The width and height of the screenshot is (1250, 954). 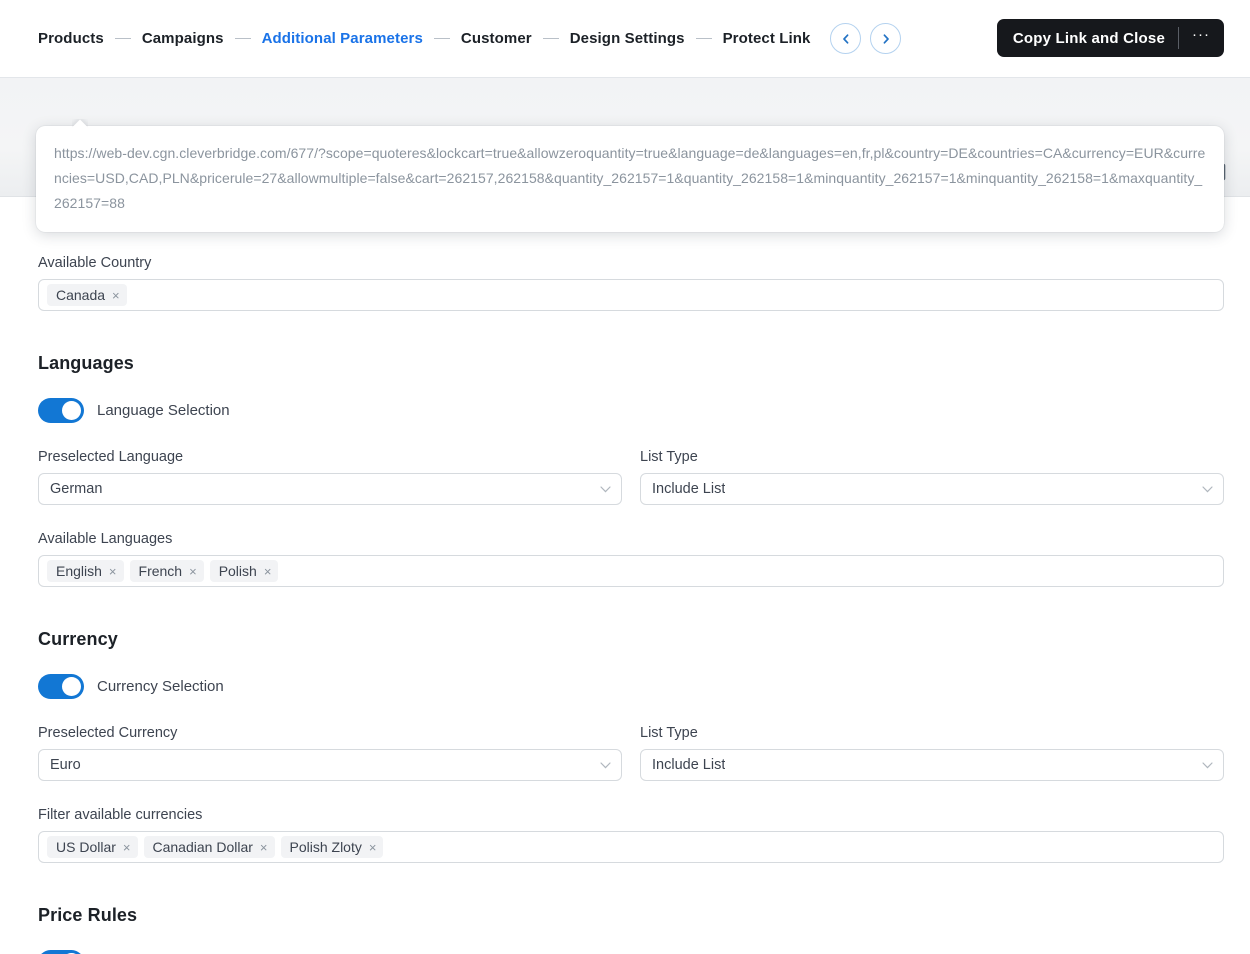 I want to click on chip-label: English, so click(x=79, y=571).